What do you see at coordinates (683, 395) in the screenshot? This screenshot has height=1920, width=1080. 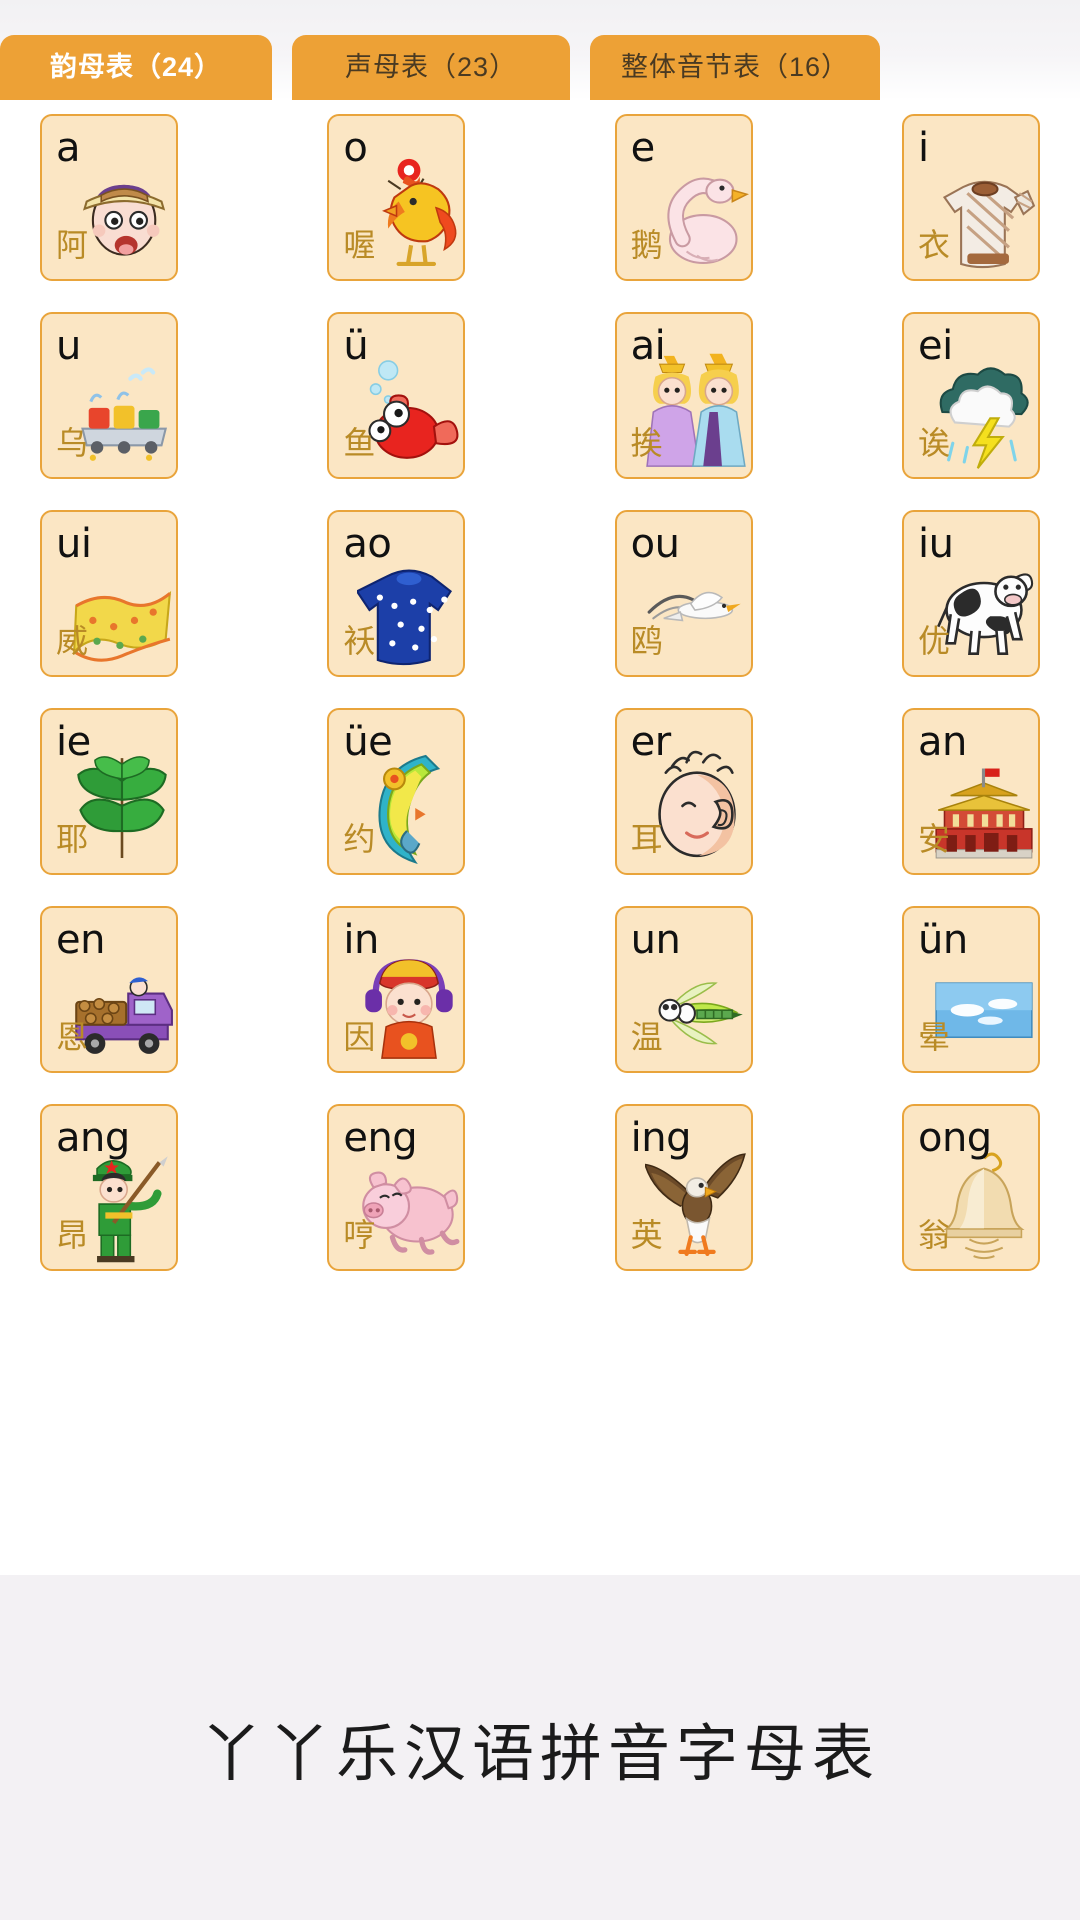 I see `pinyin-card: ai 挨` at bounding box center [683, 395].